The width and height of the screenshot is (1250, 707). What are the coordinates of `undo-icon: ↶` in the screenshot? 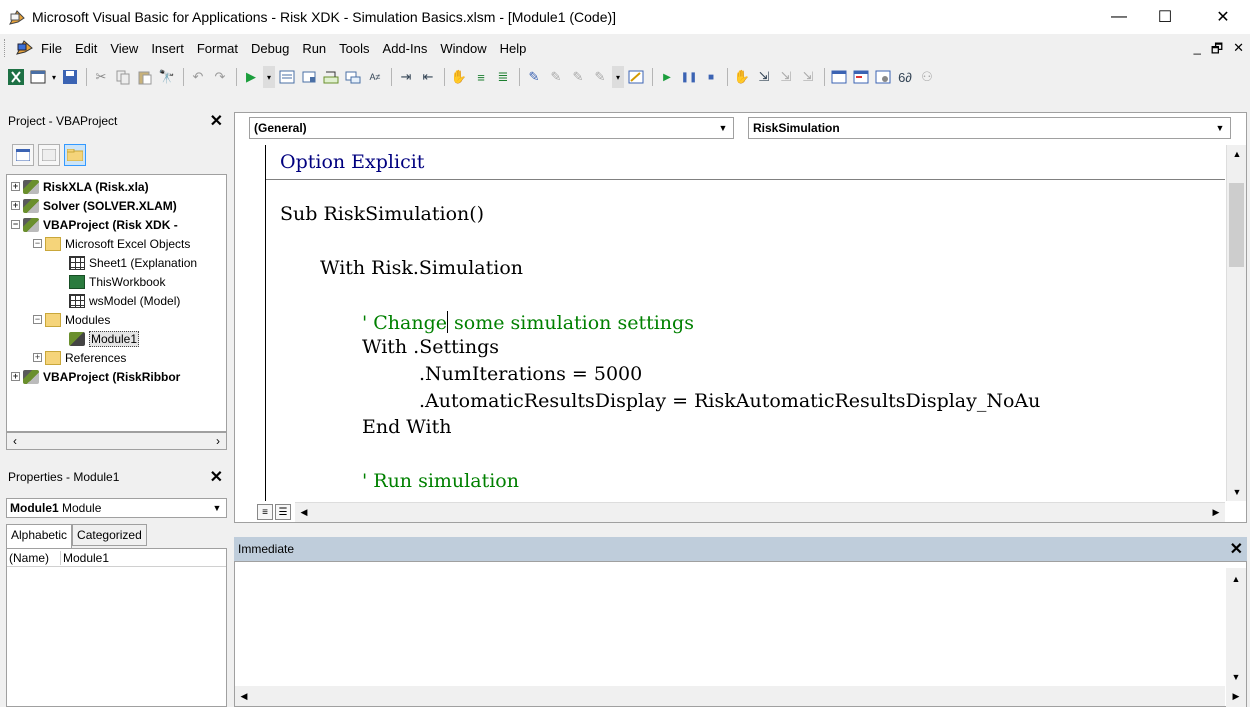 It's located at (198, 77).